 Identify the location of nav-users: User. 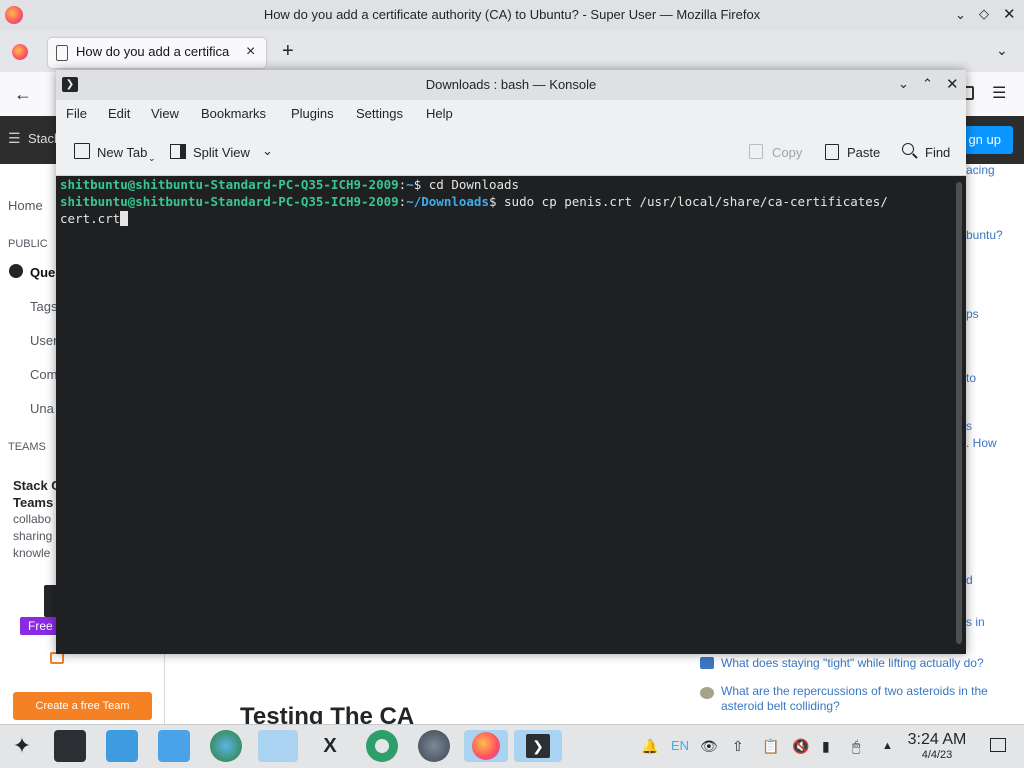
(43, 340).